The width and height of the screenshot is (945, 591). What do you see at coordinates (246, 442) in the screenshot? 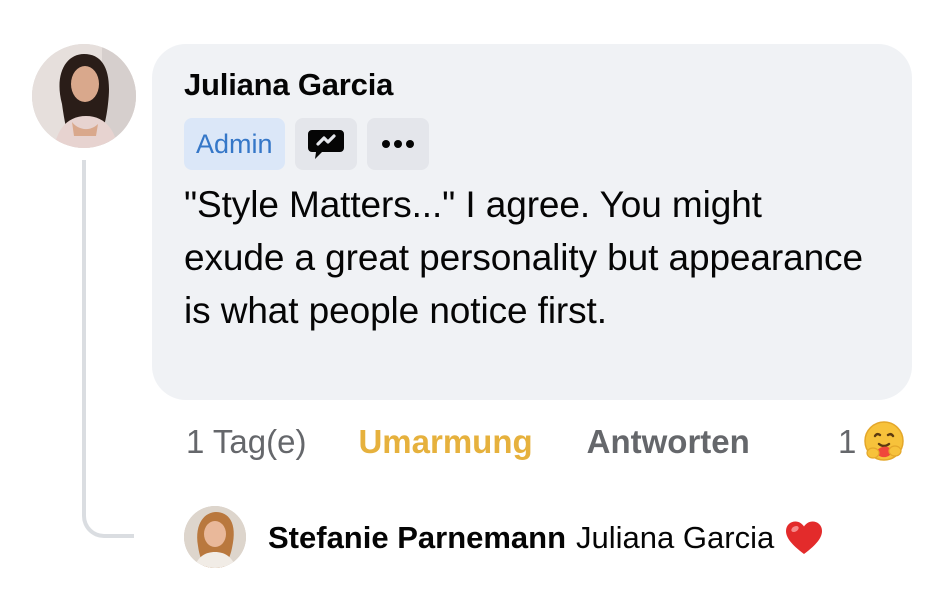
I see `comment-timestamp: 1 Tag(e)` at bounding box center [246, 442].